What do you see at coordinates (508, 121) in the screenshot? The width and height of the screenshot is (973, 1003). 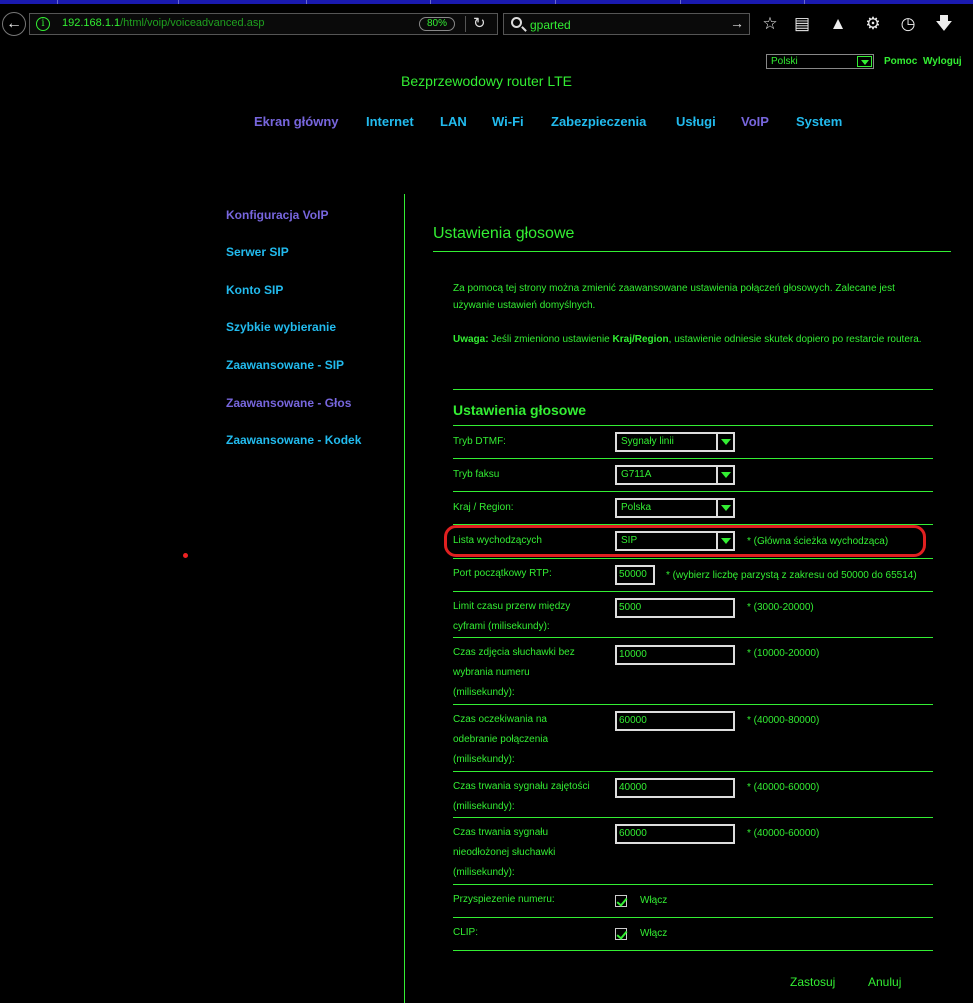 I see `nav-wifi: Wi-Fi` at bounding box center [508, 121].